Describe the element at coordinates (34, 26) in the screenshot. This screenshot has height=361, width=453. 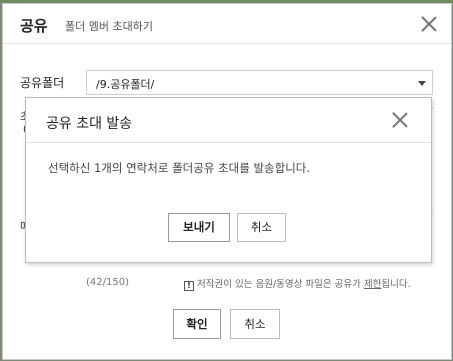
I see `dialog-title: 공유` at that location.